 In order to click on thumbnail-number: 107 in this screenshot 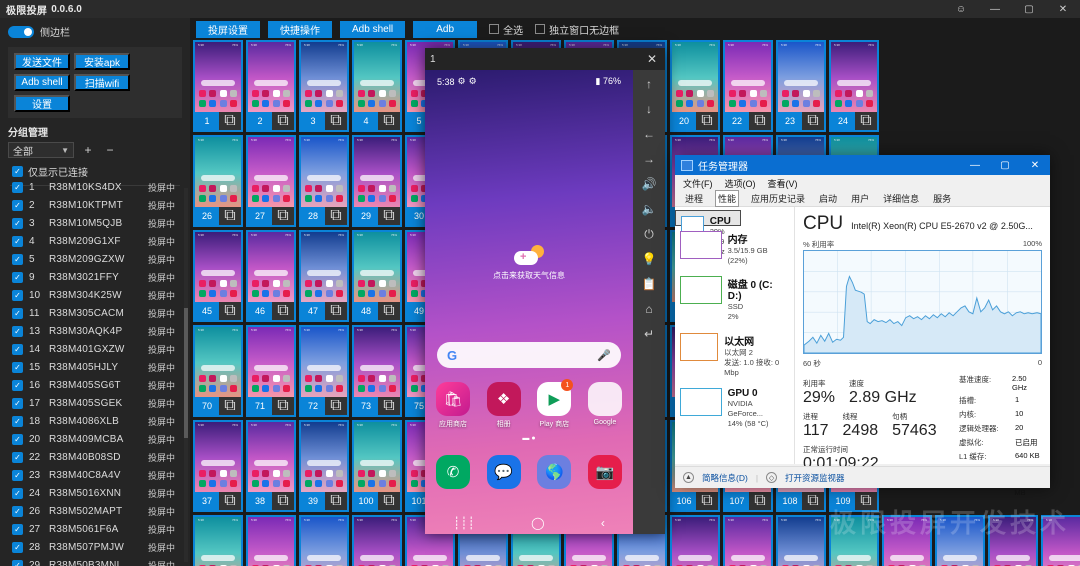, I will do `click(737, 501)`.